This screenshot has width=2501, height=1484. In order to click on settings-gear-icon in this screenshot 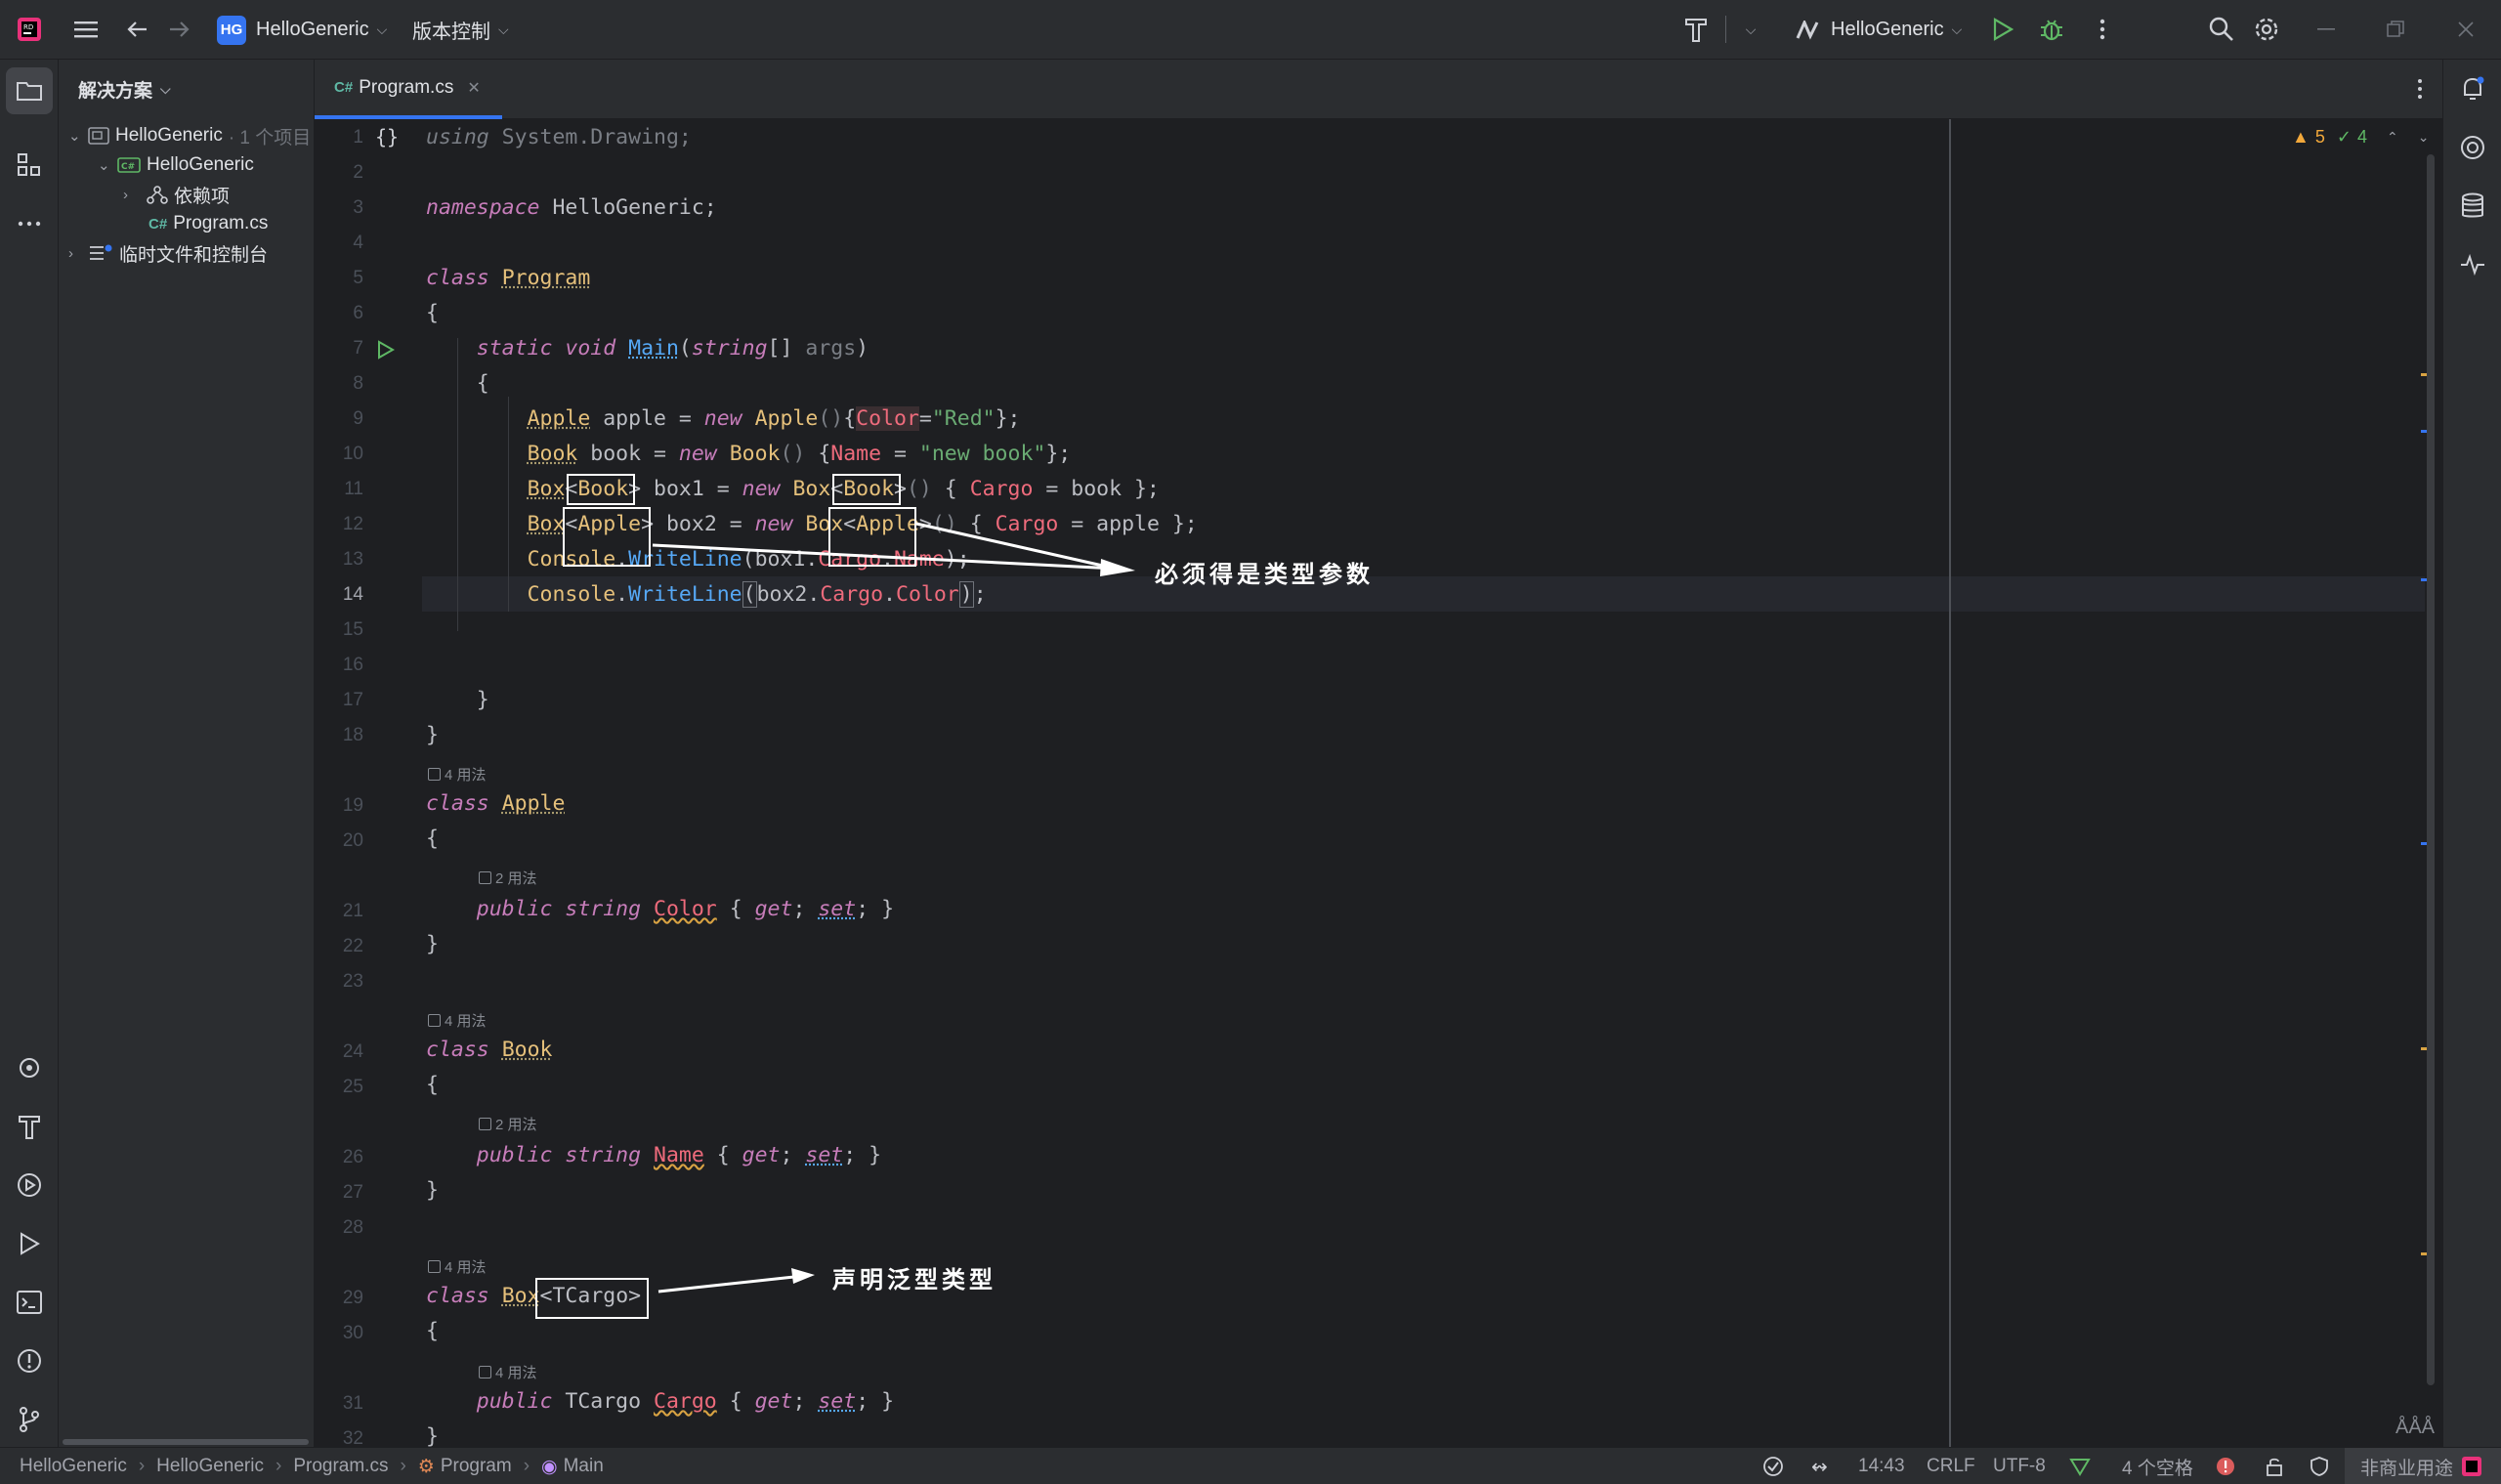, I will do `click(2266, 30)`.